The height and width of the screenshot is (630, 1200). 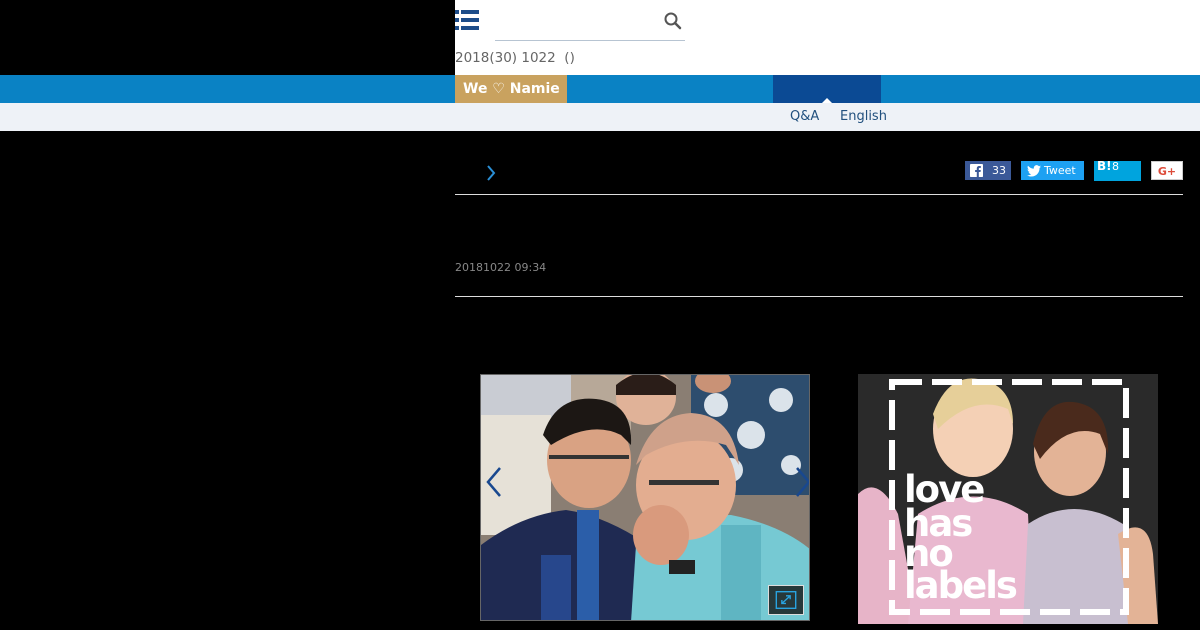 What do you see at coordinates (468, 20) in the screenshot?
I see `menu-icon` at bounding box center [468, 20].